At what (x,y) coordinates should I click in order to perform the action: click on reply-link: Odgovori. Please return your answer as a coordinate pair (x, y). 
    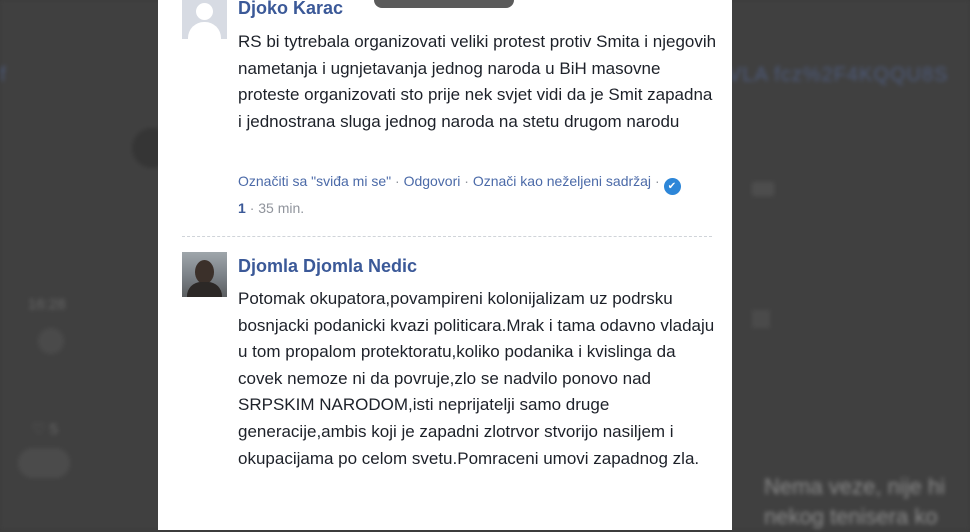
    Looking at the image, I should click on (432, 181).